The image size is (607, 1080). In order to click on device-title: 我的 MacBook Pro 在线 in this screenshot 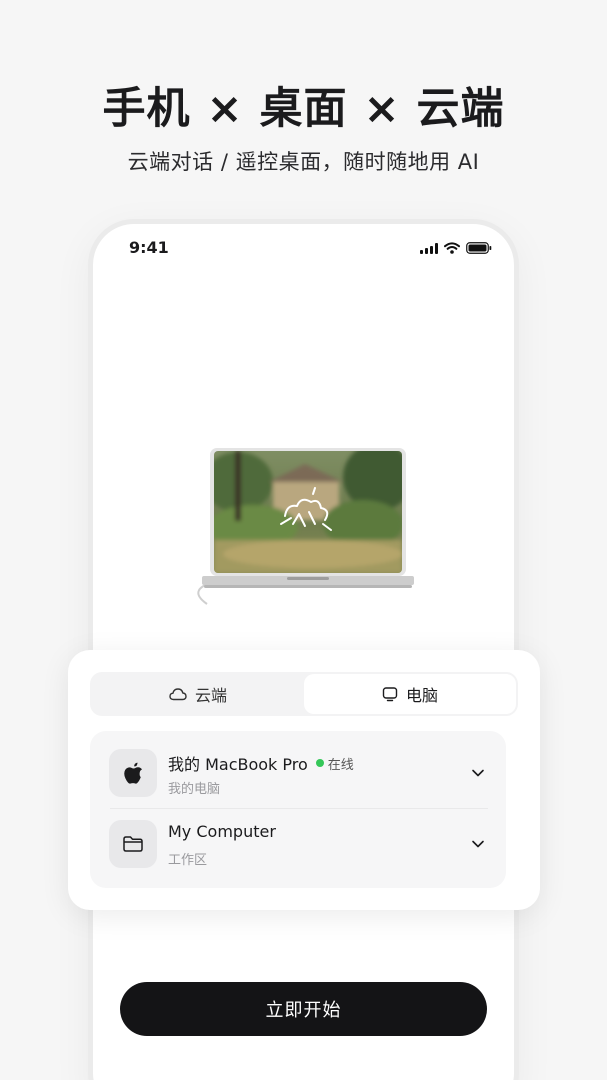, I will do `click(261, 763)`.